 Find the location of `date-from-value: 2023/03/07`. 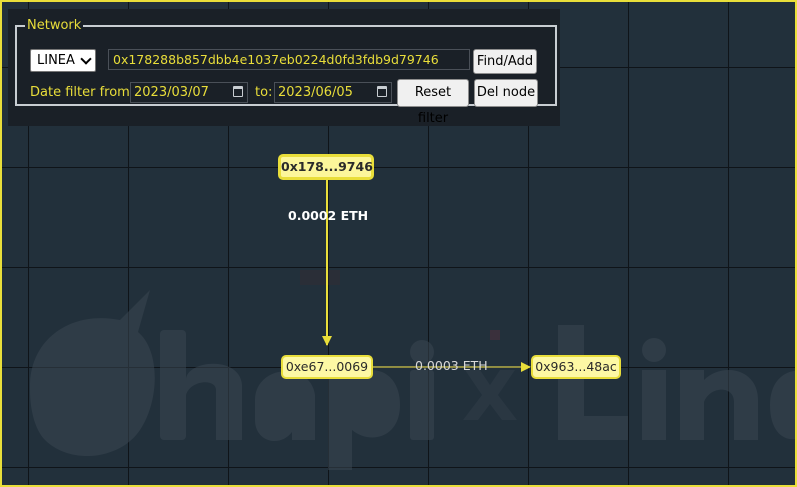

date-from-value: 2023/03/07 is located at coordinates (171, 92).